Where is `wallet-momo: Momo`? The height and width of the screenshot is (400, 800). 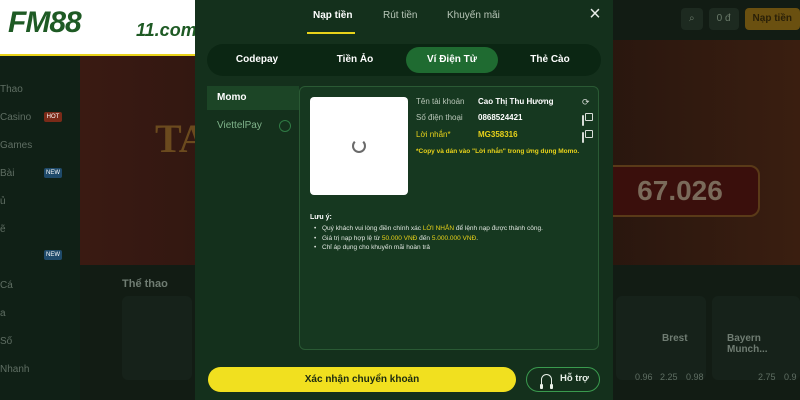 wallet-momo: Momo is located at coordinates (253, 98).